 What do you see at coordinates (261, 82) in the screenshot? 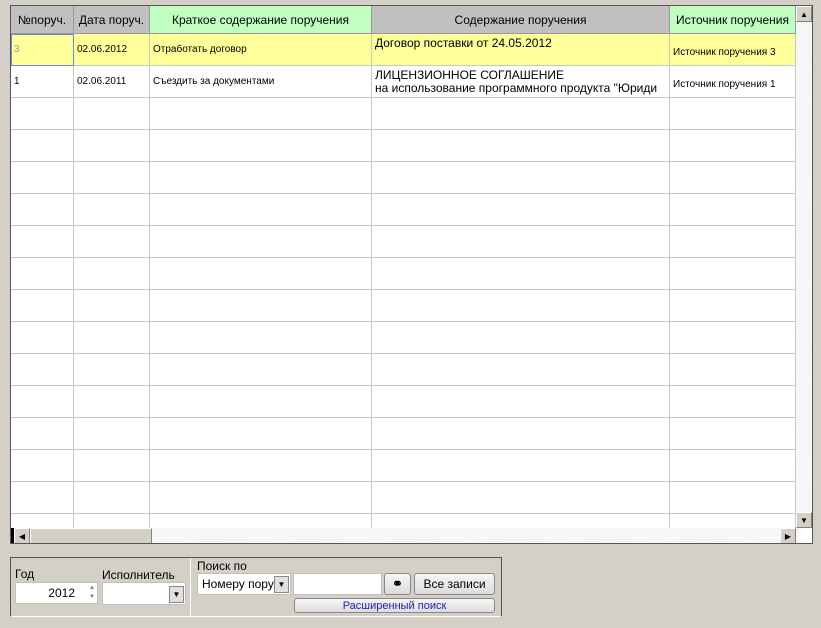
I see `cell-short: Съездить за документами` at bounding box center [261, 82].